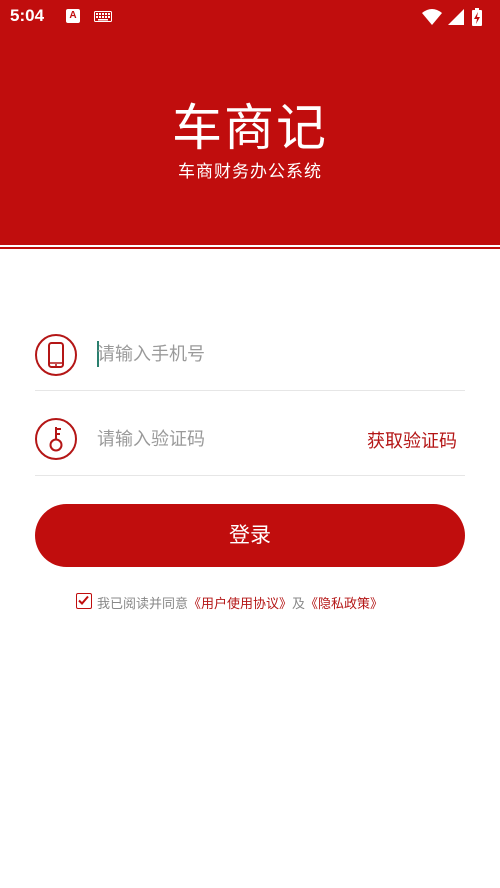  I want to click on phone-row, so click(250, 348).